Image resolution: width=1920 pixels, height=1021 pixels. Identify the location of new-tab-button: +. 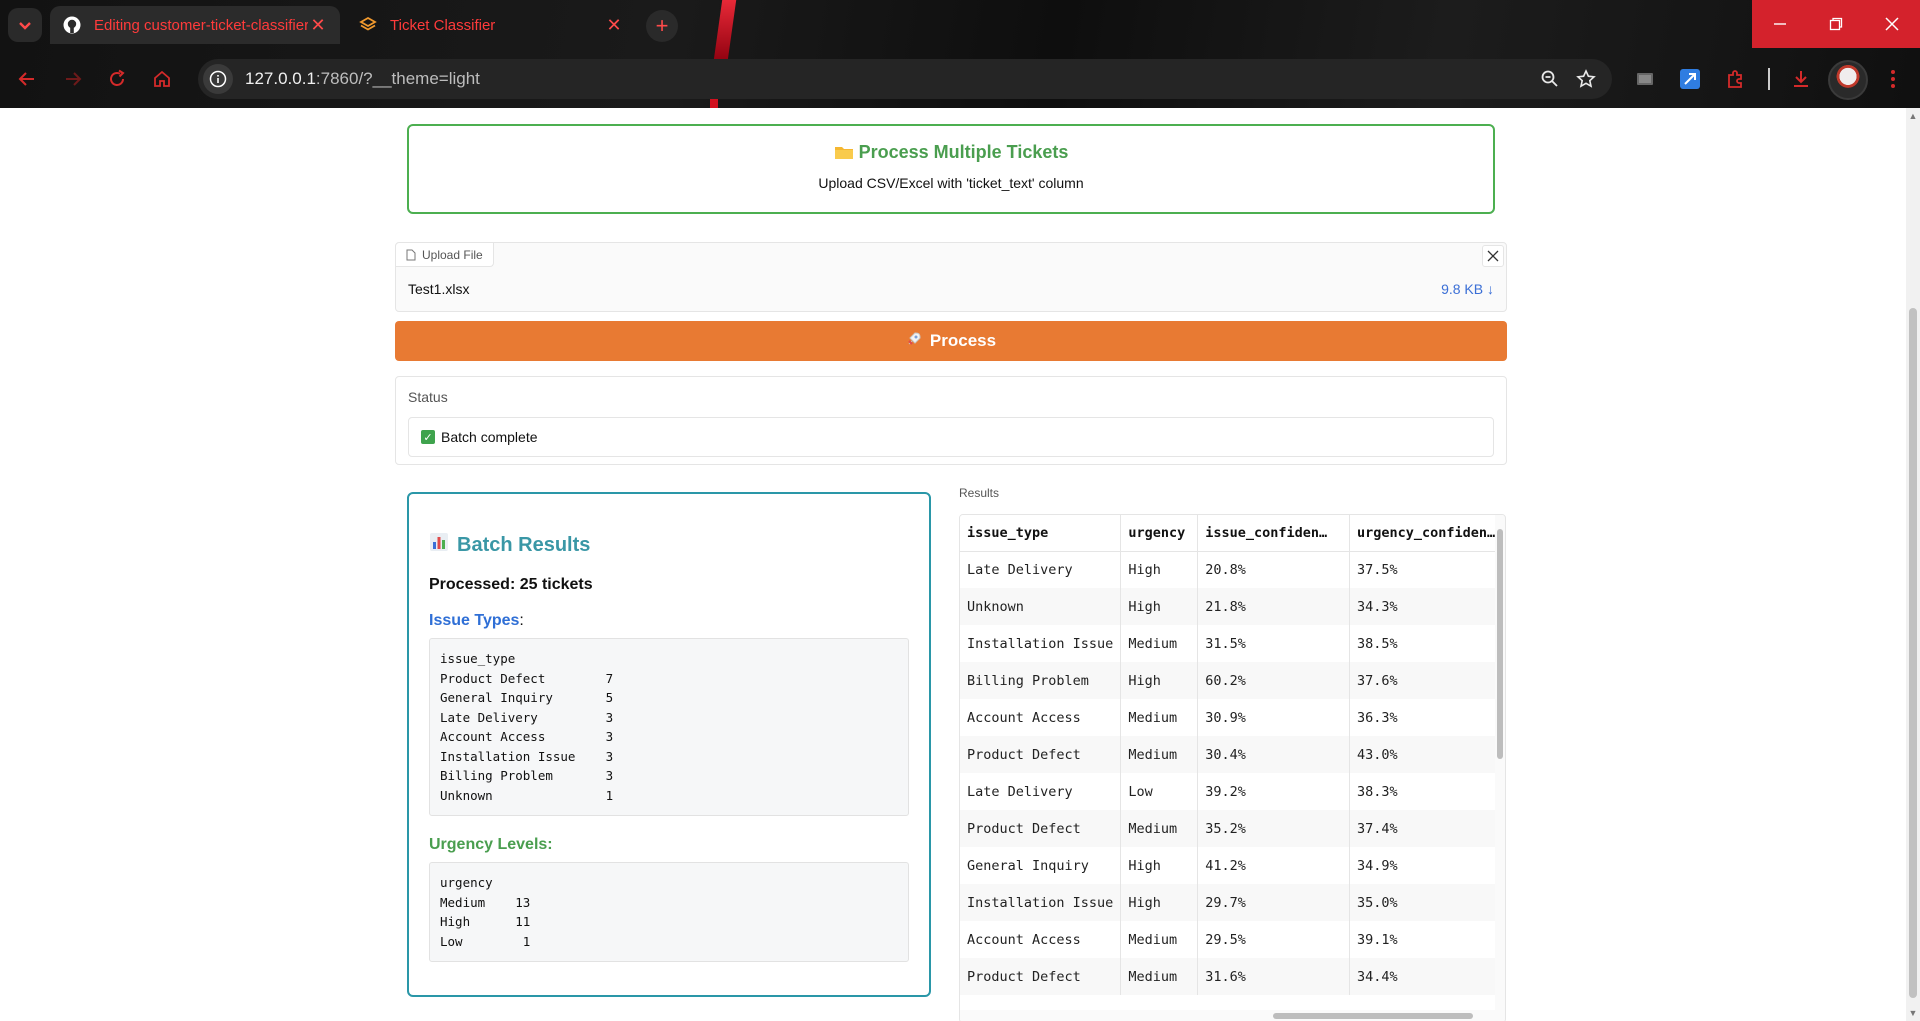
(662, 26).